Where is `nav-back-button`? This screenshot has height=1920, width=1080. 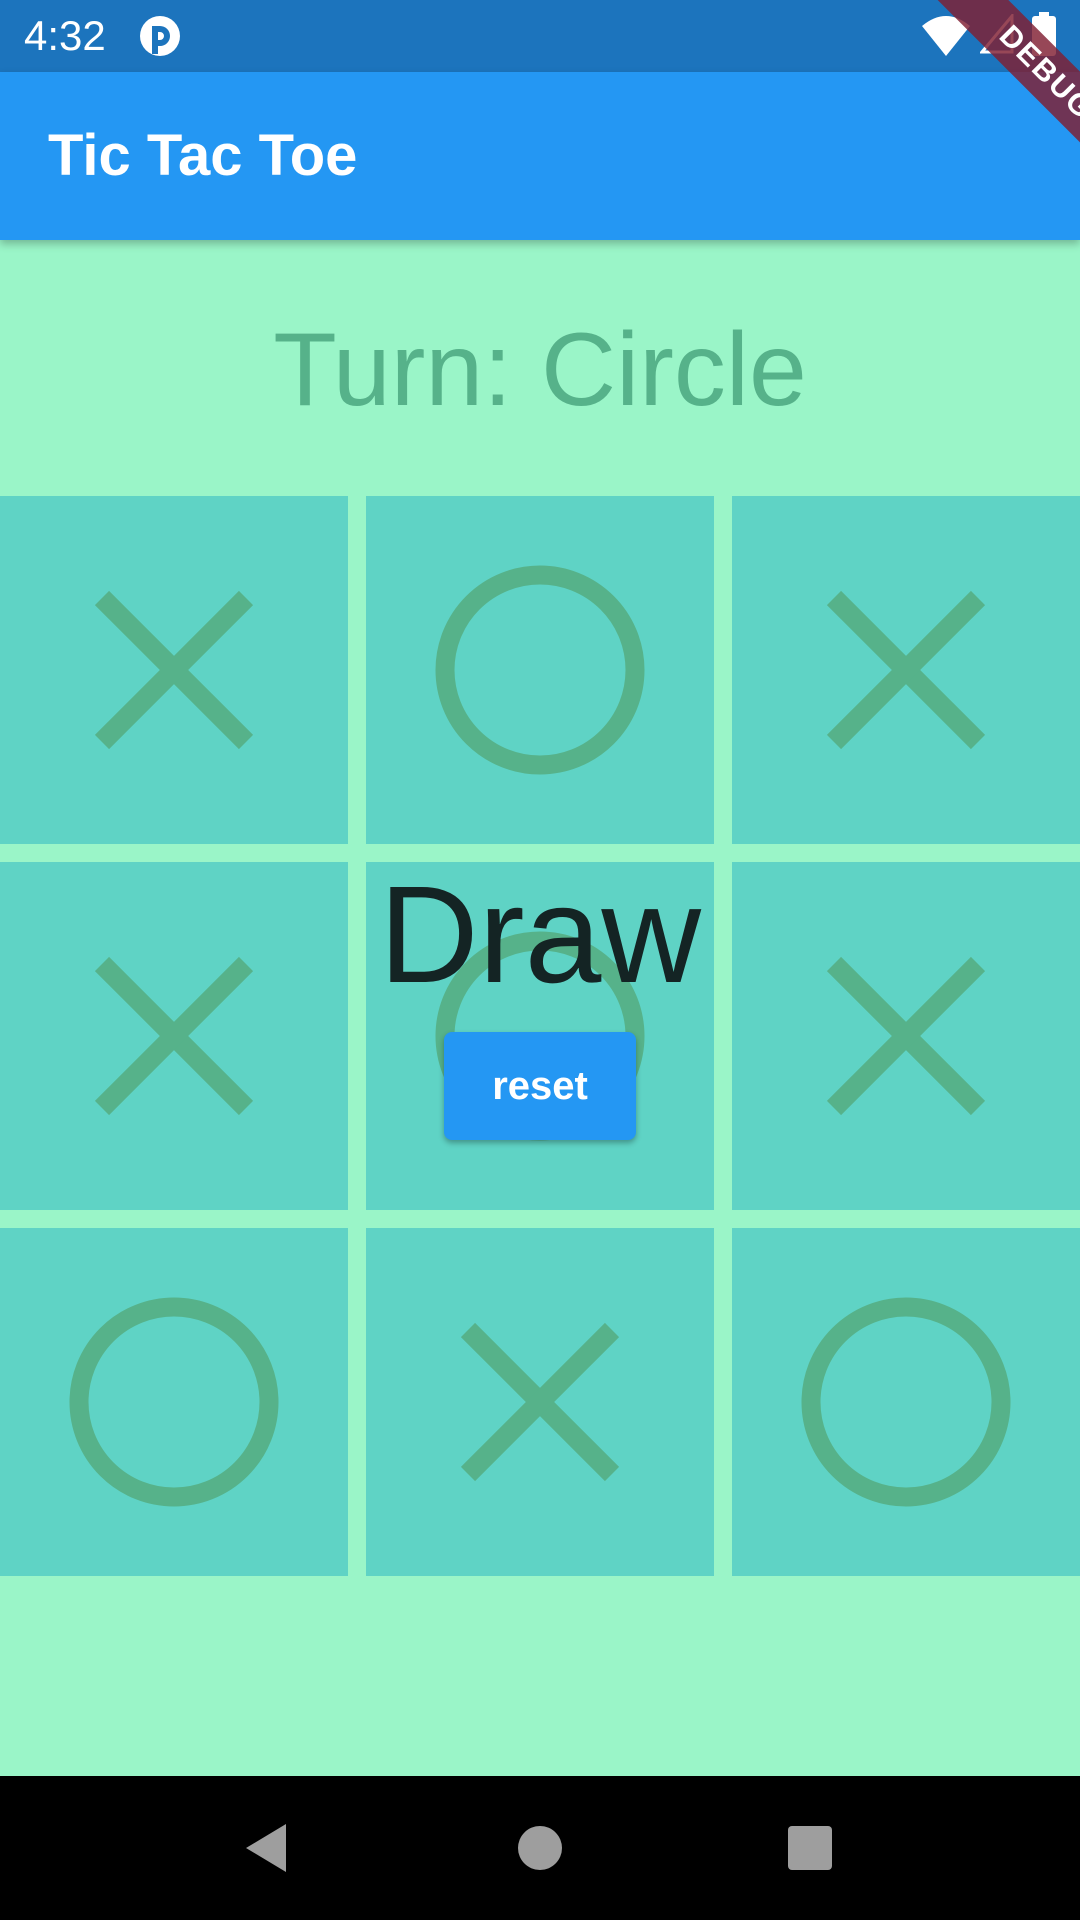
nav-back-button is located at coordinates (268, 1848).